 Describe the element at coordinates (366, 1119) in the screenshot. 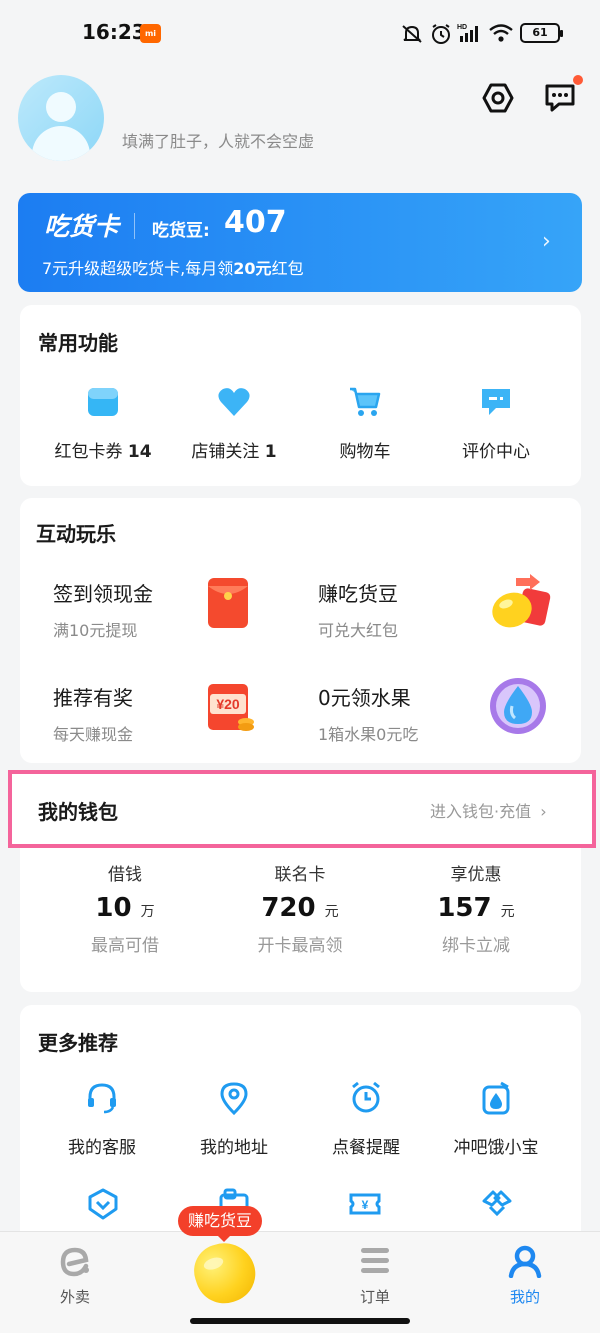

I see `more-order-reminder: 点餐提醒` at that location.